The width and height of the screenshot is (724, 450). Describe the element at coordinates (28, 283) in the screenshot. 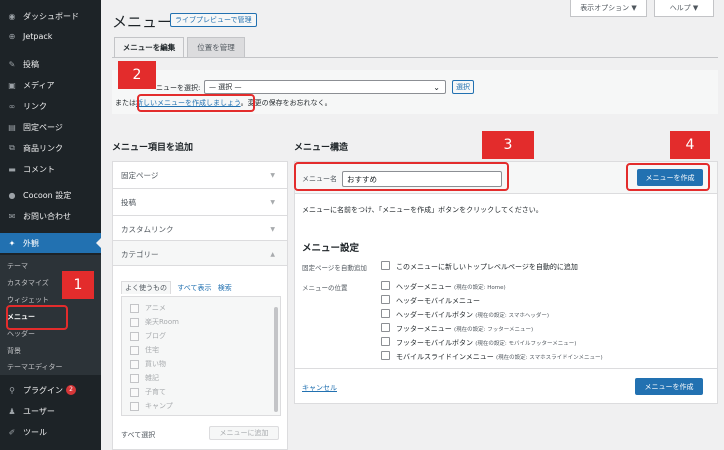

I see `submenu-item-customize: カスタマイズ` at that location.